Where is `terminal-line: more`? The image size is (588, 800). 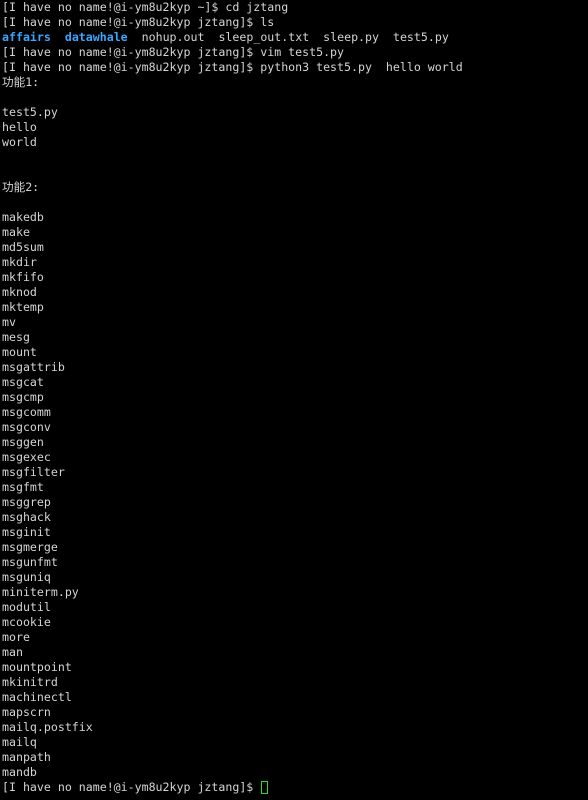
terminal-line: more is located at coordinates (16, 637).